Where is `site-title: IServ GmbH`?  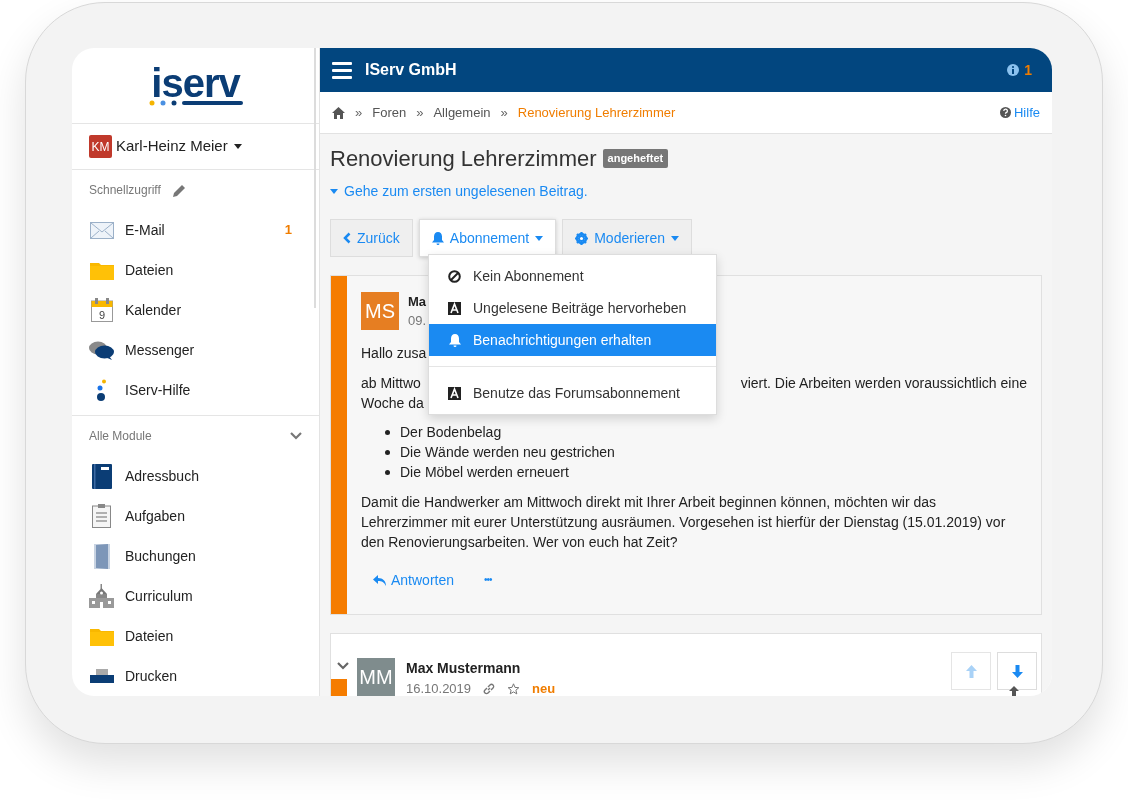
site-title: IServ GmbH is located at coordinates (411, 70).